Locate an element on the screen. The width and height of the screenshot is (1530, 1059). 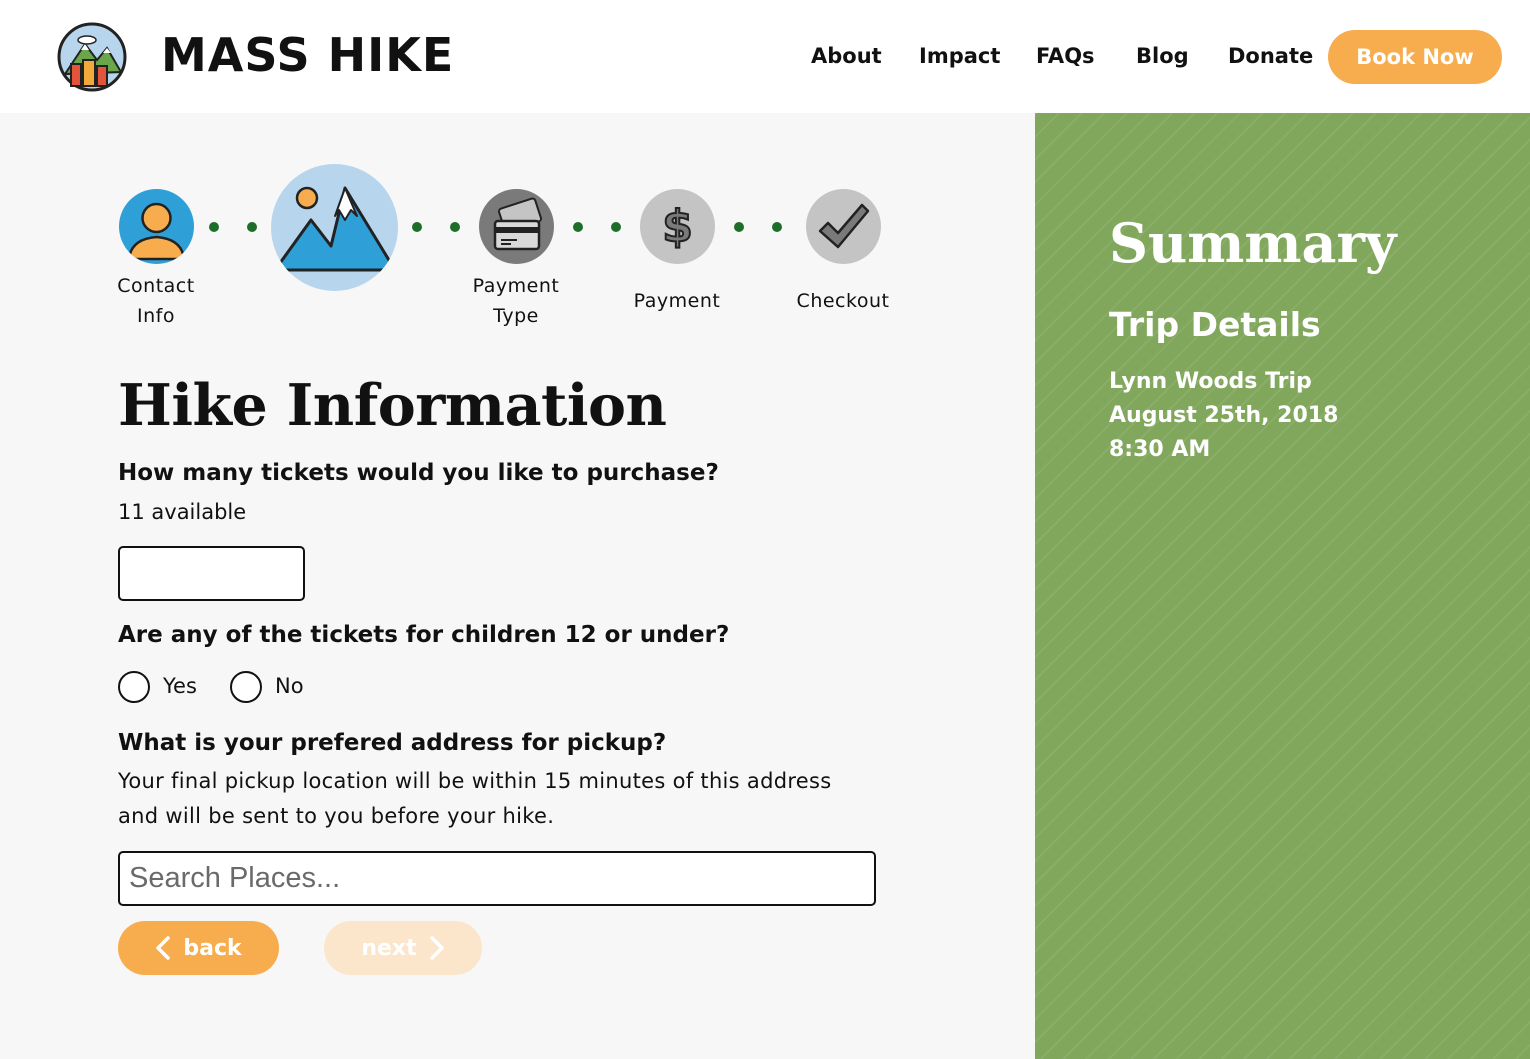
trip-time: 8:30 AM is located at coordinates (1160, 449).